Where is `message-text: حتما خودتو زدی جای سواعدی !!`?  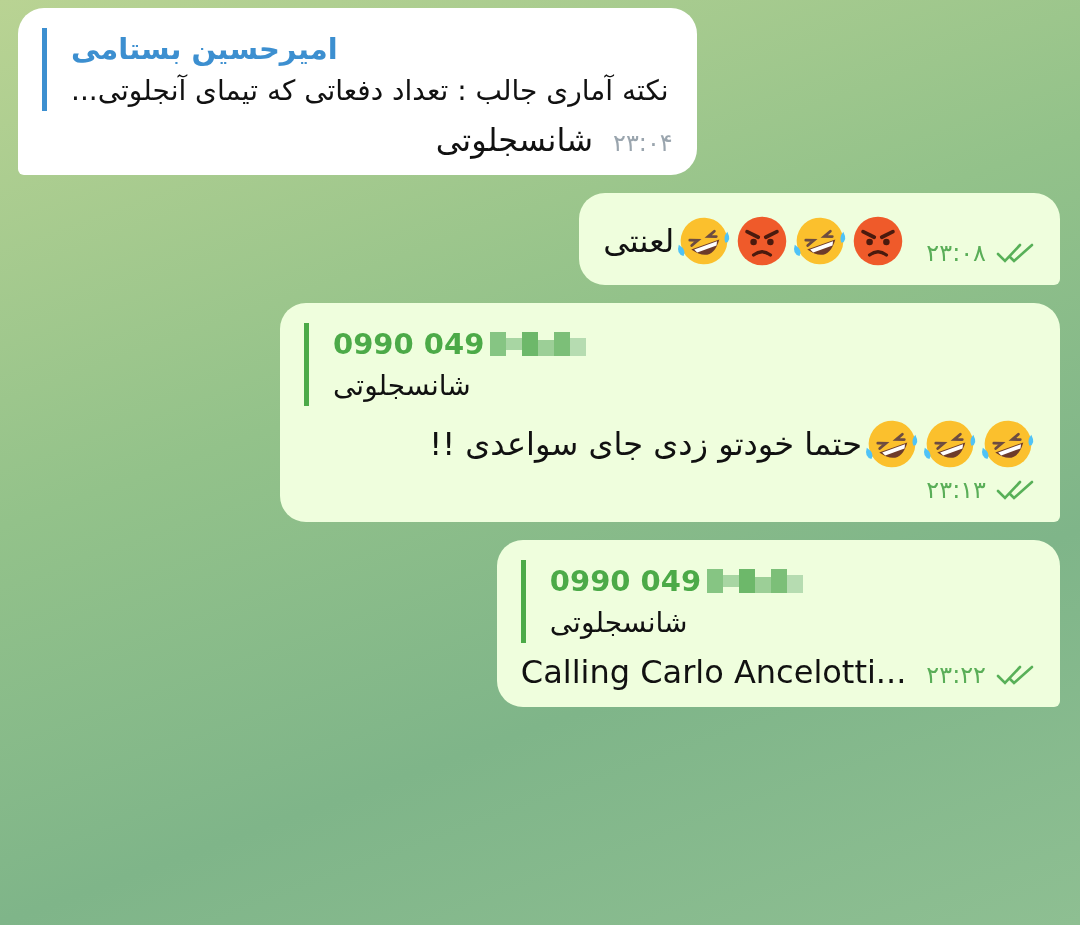
message-text: حتما خودتو زدی جای سواعدی !! is located at coordinates (645, 444).